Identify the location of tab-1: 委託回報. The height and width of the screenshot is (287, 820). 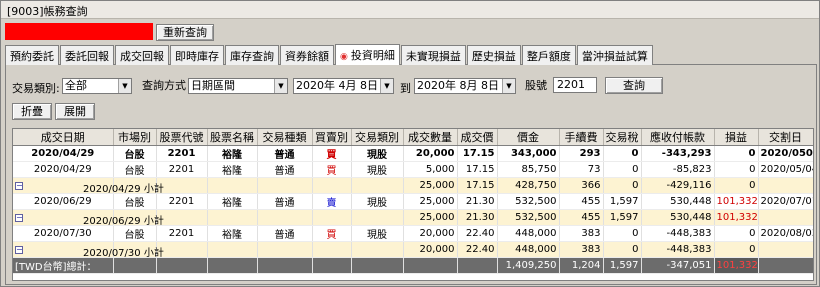
(87, 55).